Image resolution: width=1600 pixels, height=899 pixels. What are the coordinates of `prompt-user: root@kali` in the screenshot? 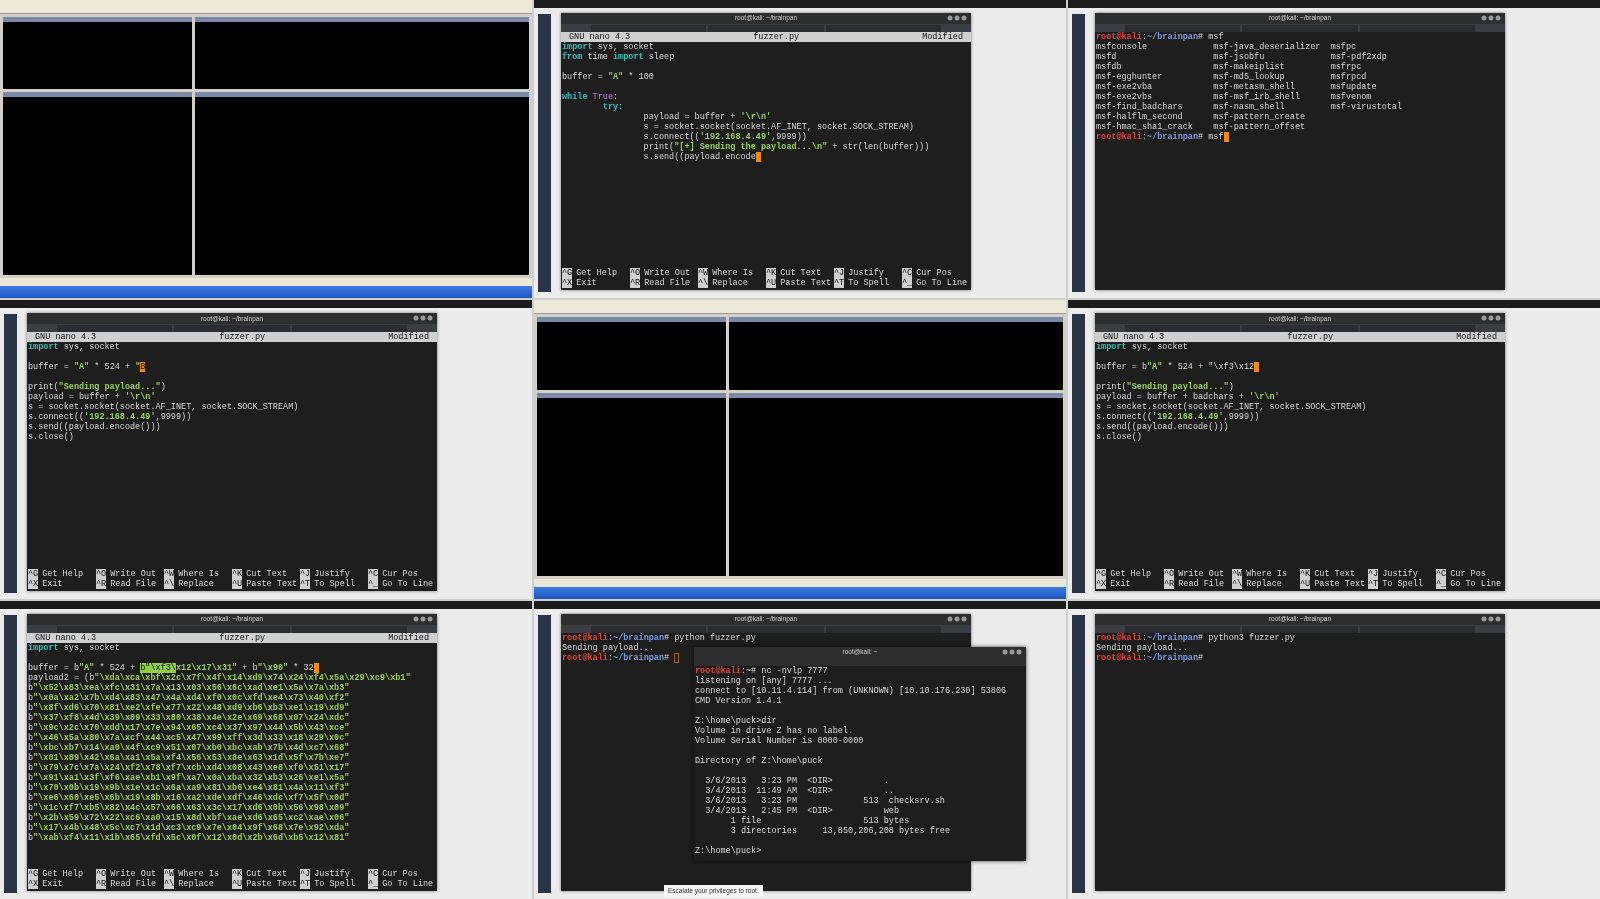 It's located at (1119, 637).